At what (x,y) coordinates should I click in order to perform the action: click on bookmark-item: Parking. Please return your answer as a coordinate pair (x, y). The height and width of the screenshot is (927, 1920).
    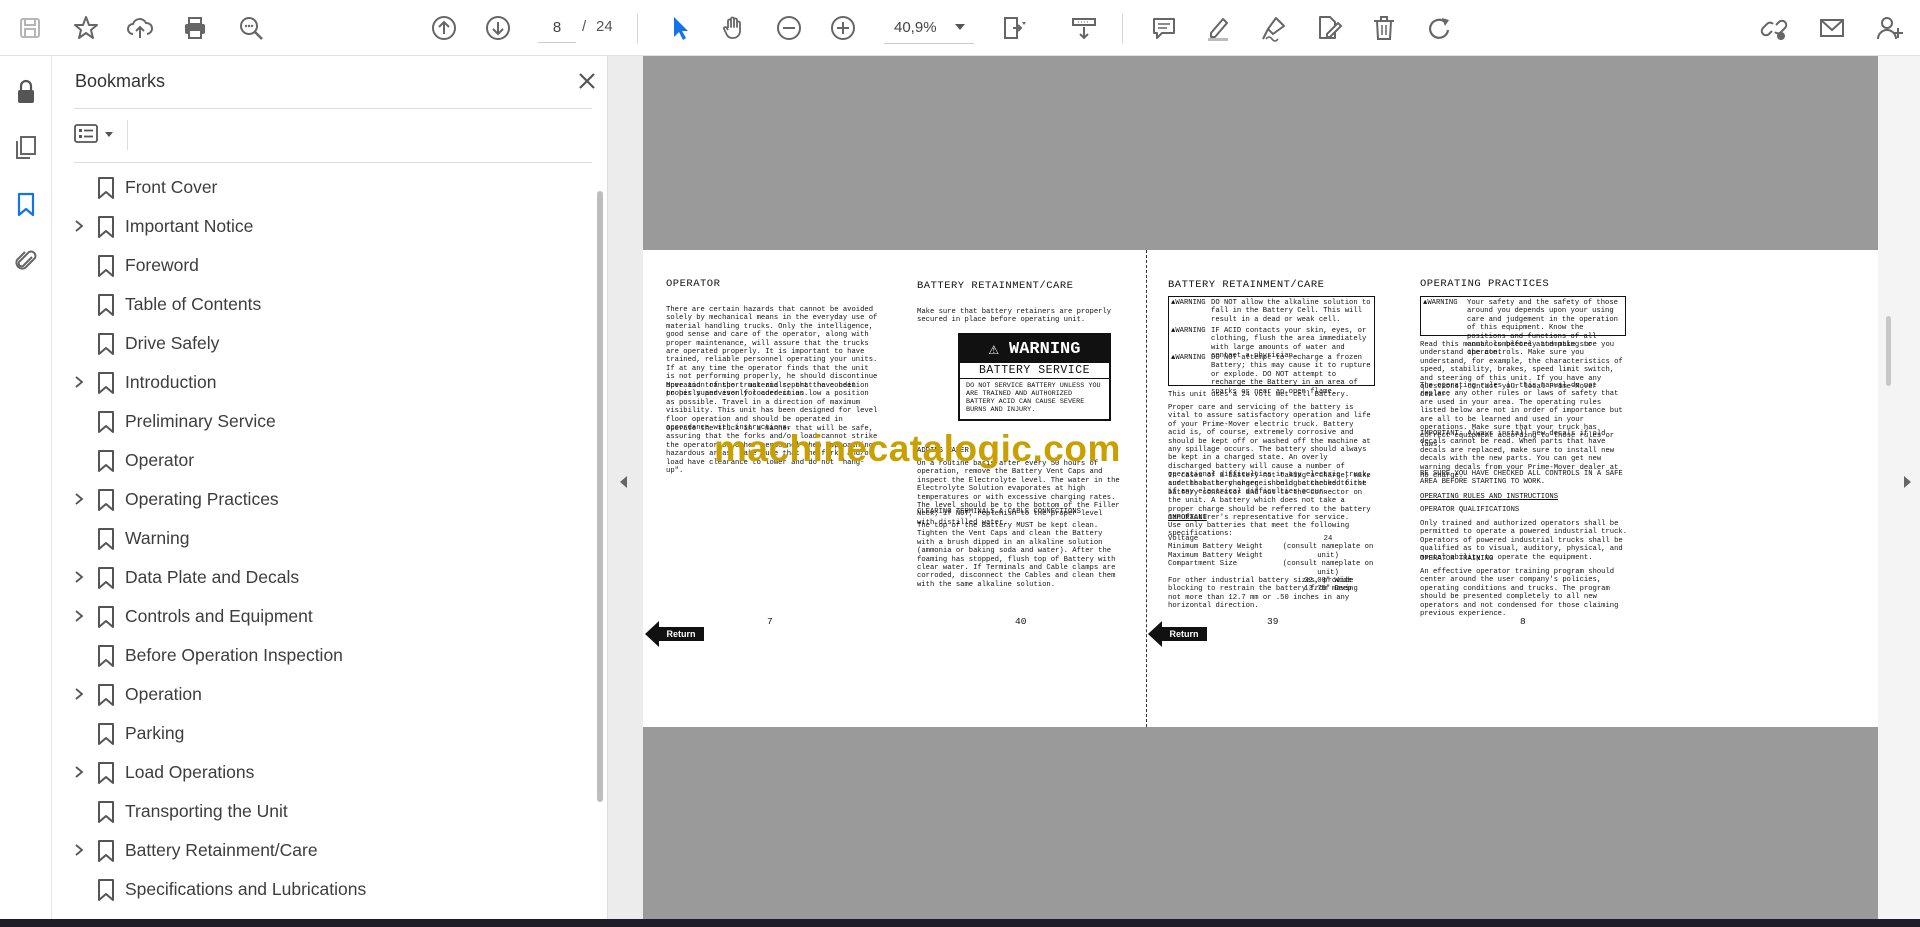
    Looking at the image, I should click on (322, 733).